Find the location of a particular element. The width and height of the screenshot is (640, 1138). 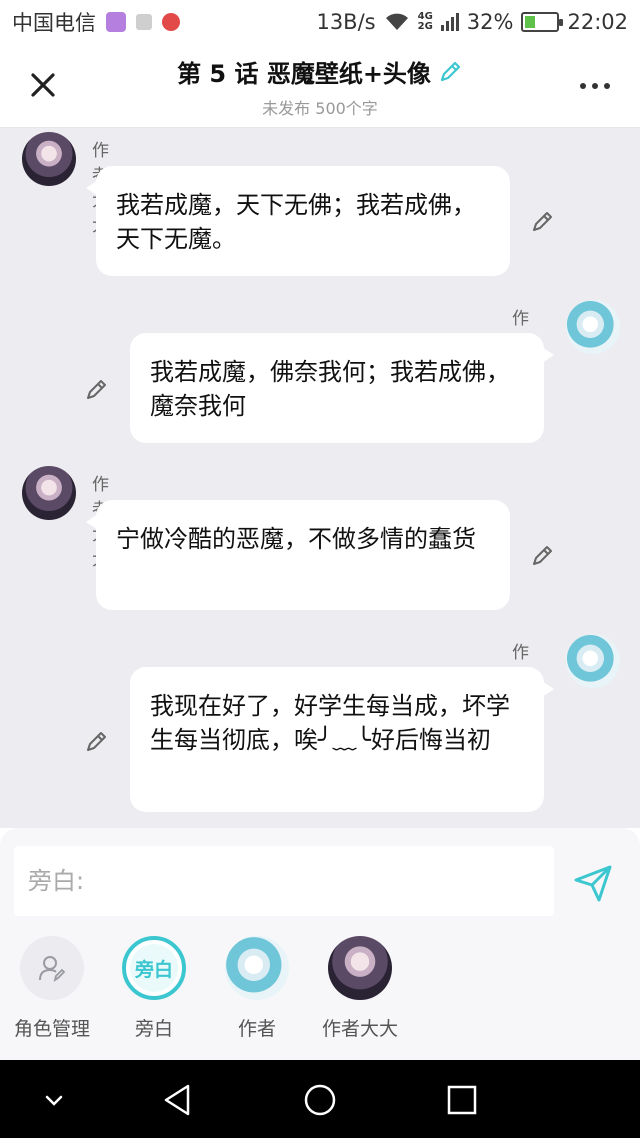

message-bubble: 我现在好了，好学生每当成，坏学生每当彻底，唉╯﹏╰好后悔当初 is located at coordinates (342, 739).